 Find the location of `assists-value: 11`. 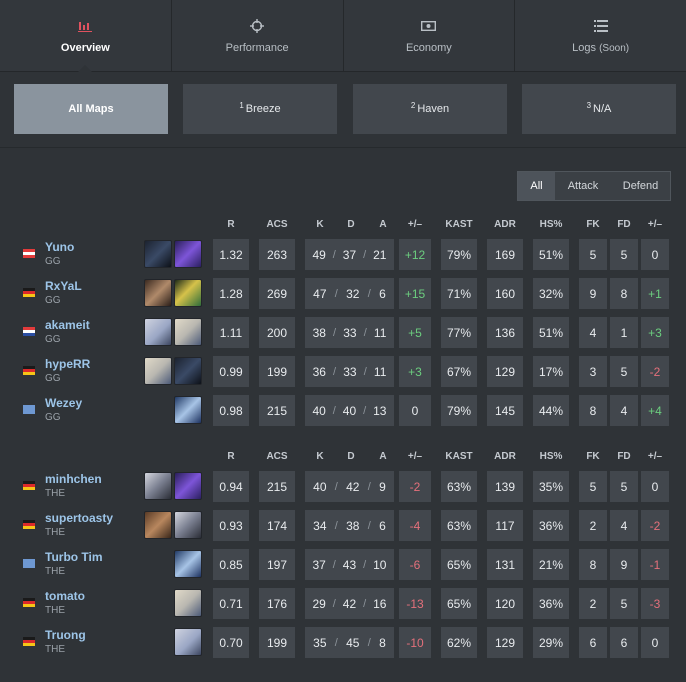

assists-value: 11 is located at coordinates (380, 371).